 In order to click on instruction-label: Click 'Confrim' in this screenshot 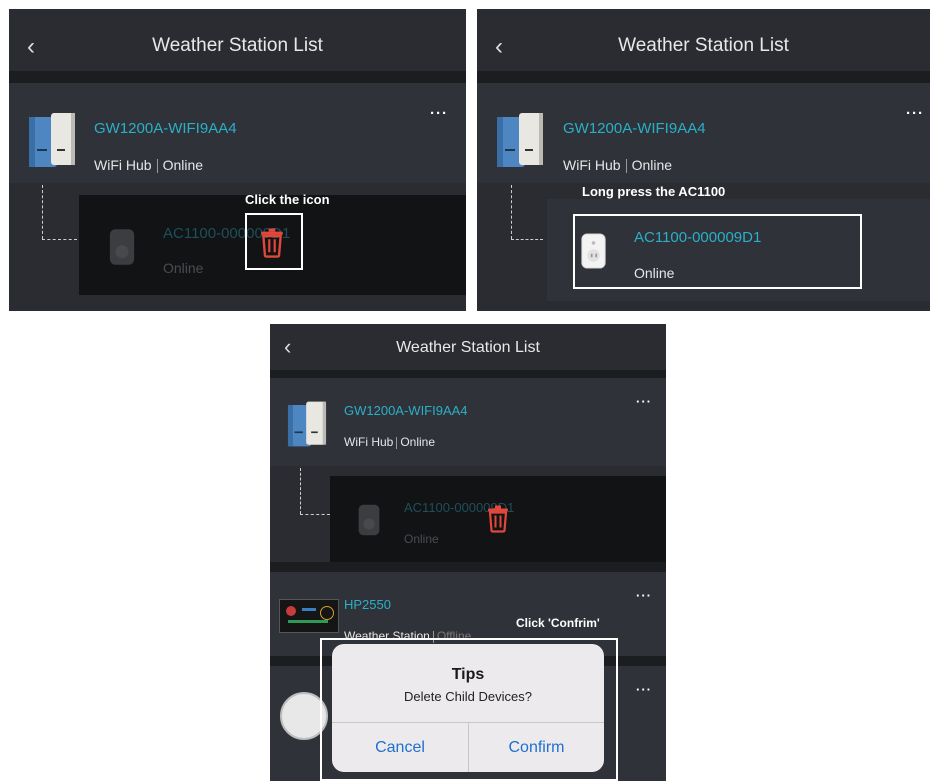, I will do `click(558, 623)`.